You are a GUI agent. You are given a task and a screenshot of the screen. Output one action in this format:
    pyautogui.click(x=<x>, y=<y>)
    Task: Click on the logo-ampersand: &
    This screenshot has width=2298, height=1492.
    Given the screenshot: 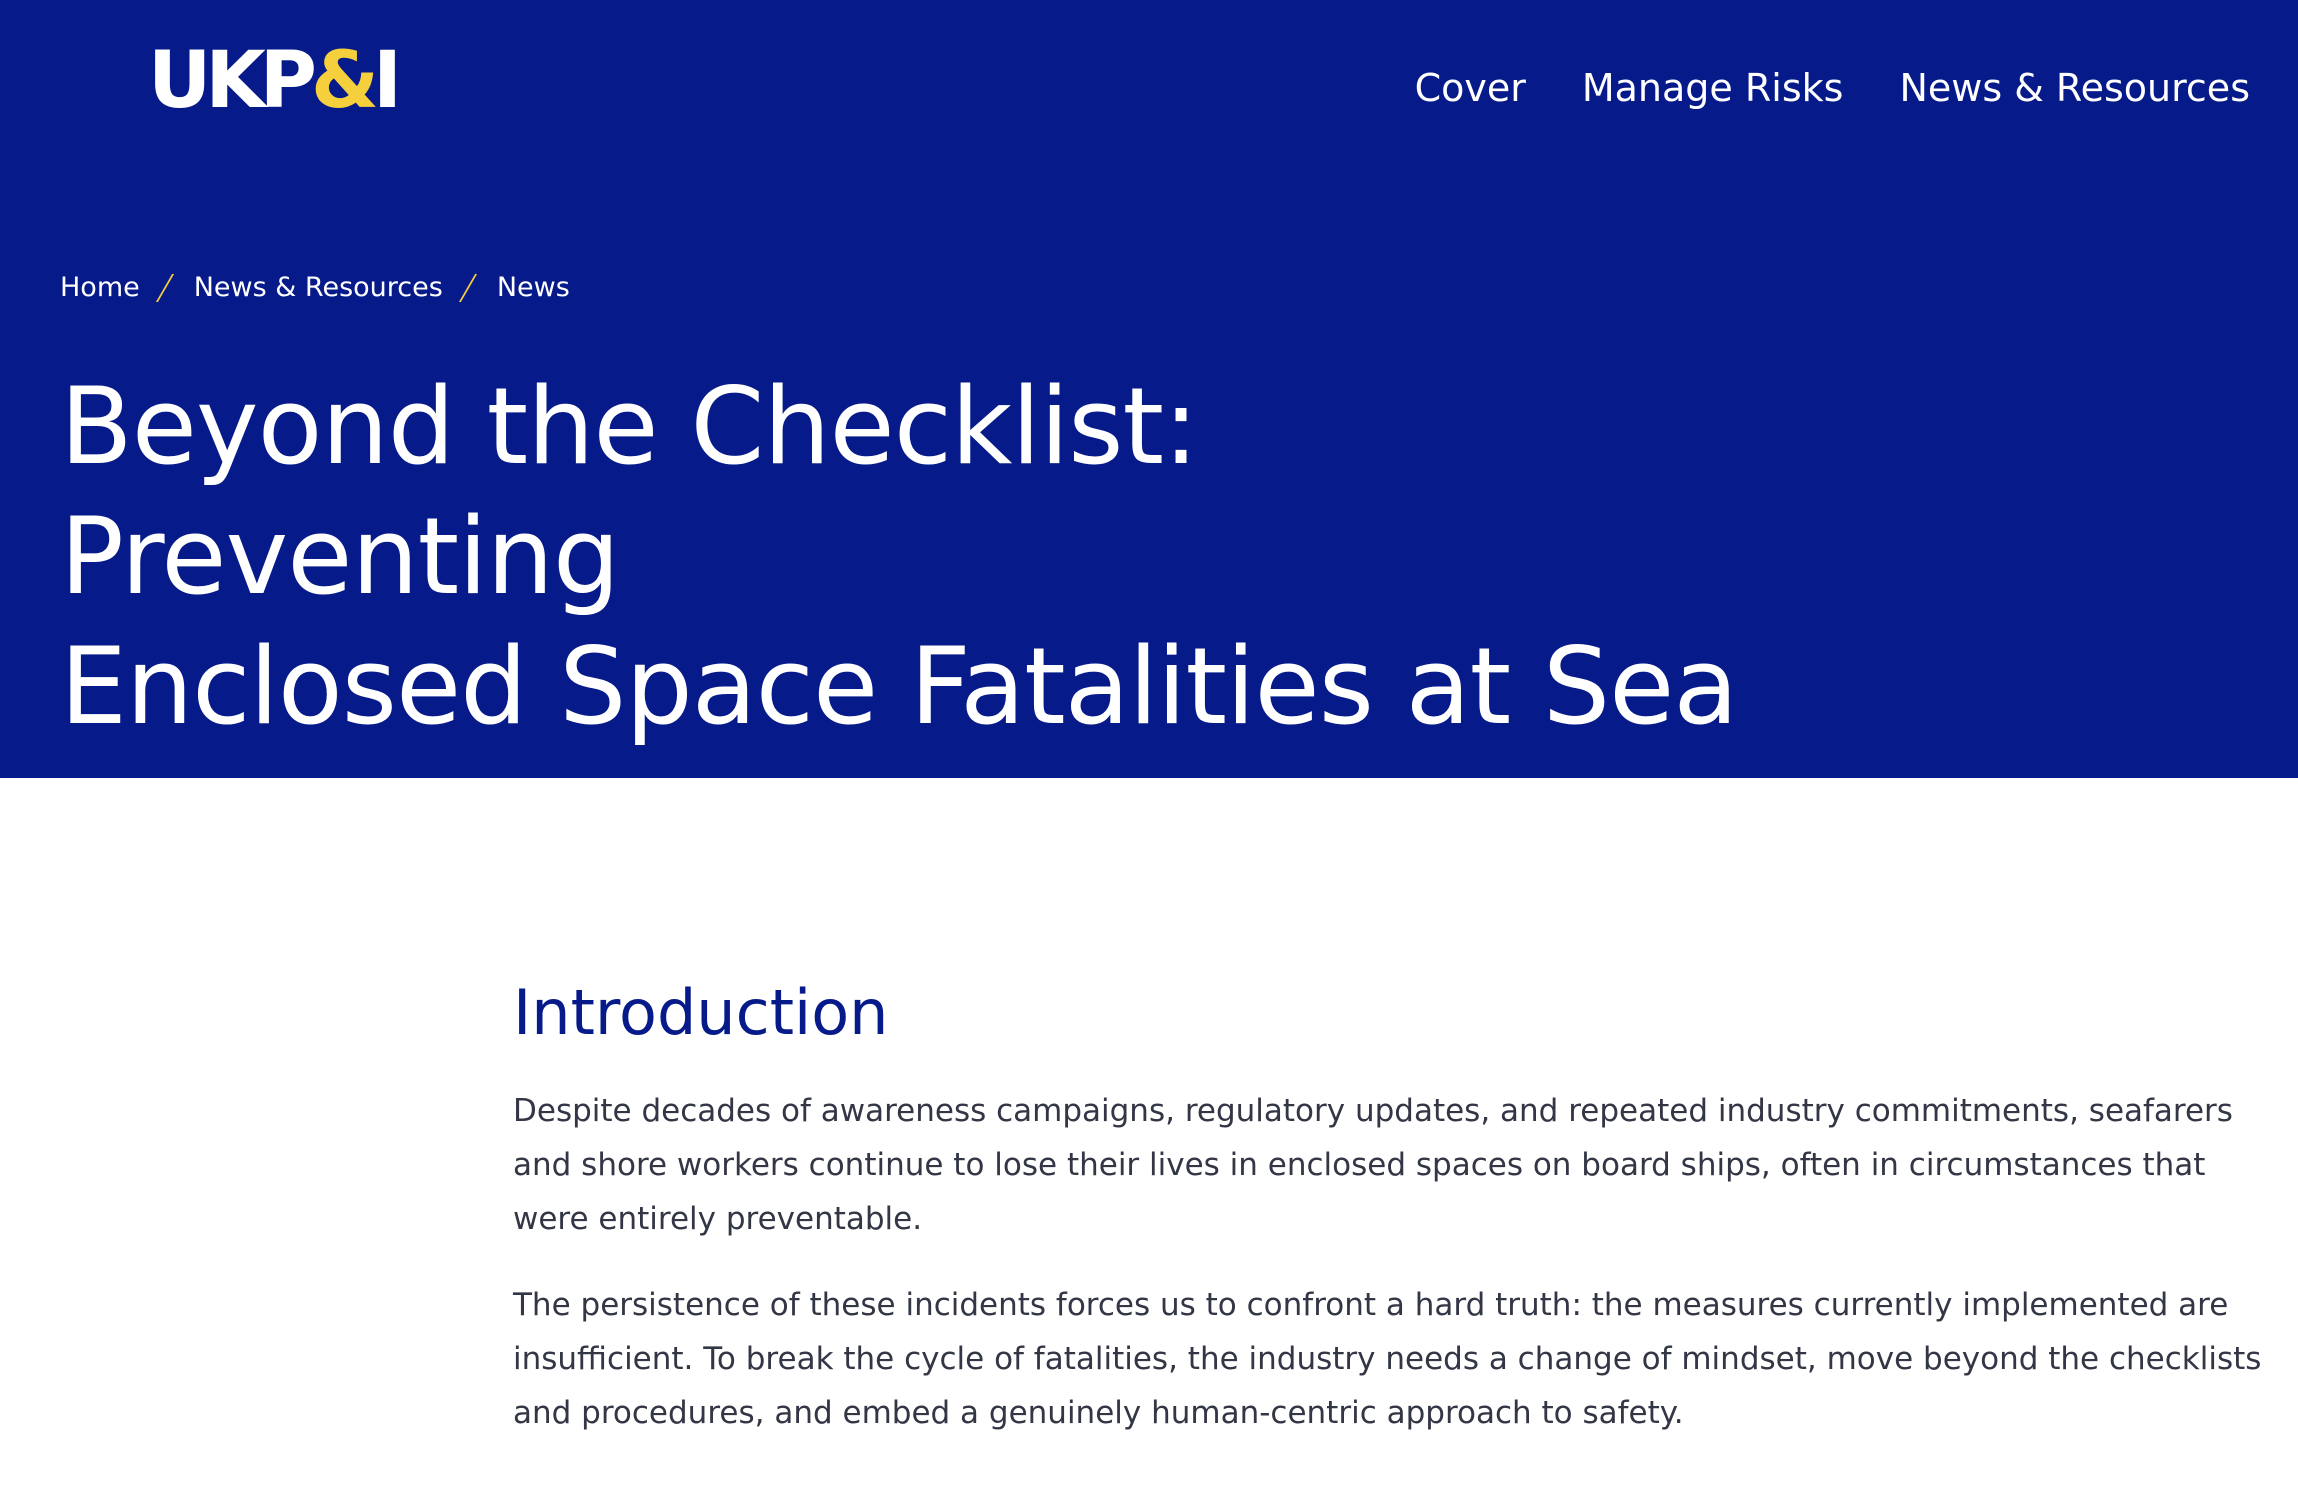 What is the action you would take?
    pyautogui.click(x=344, y=81)
    